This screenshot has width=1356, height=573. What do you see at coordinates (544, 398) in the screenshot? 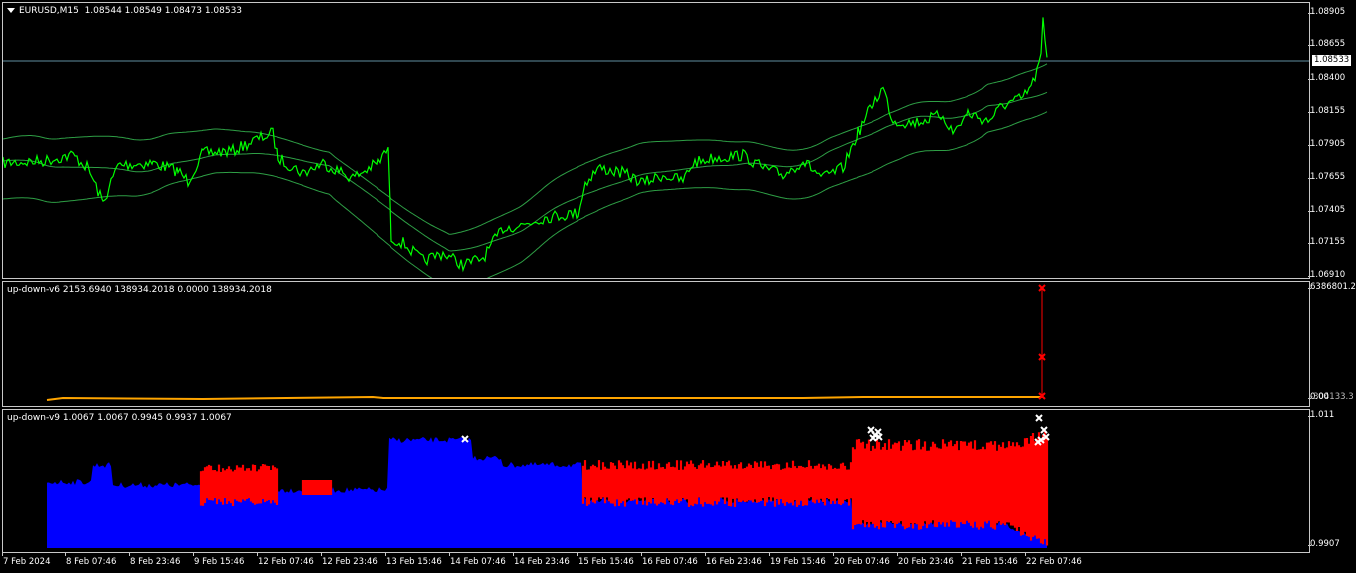
I see `indicator-v6-line` at bounding box center [544, 398].